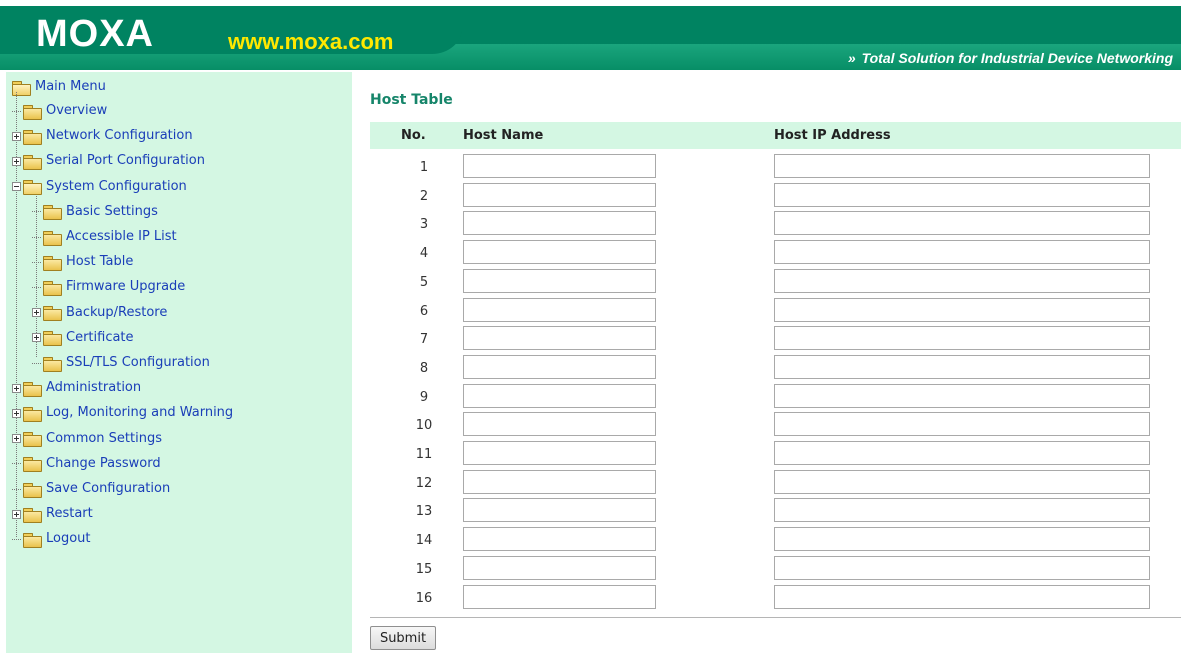 Image resolution: width=1181 pixels, height=653 pixels. I want to click on sidebar-item: Change Password, so click(86, 464).